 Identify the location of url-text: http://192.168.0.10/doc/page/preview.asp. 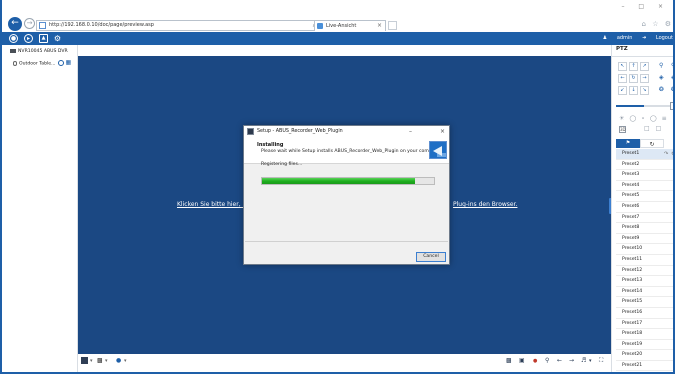
(101, 25).